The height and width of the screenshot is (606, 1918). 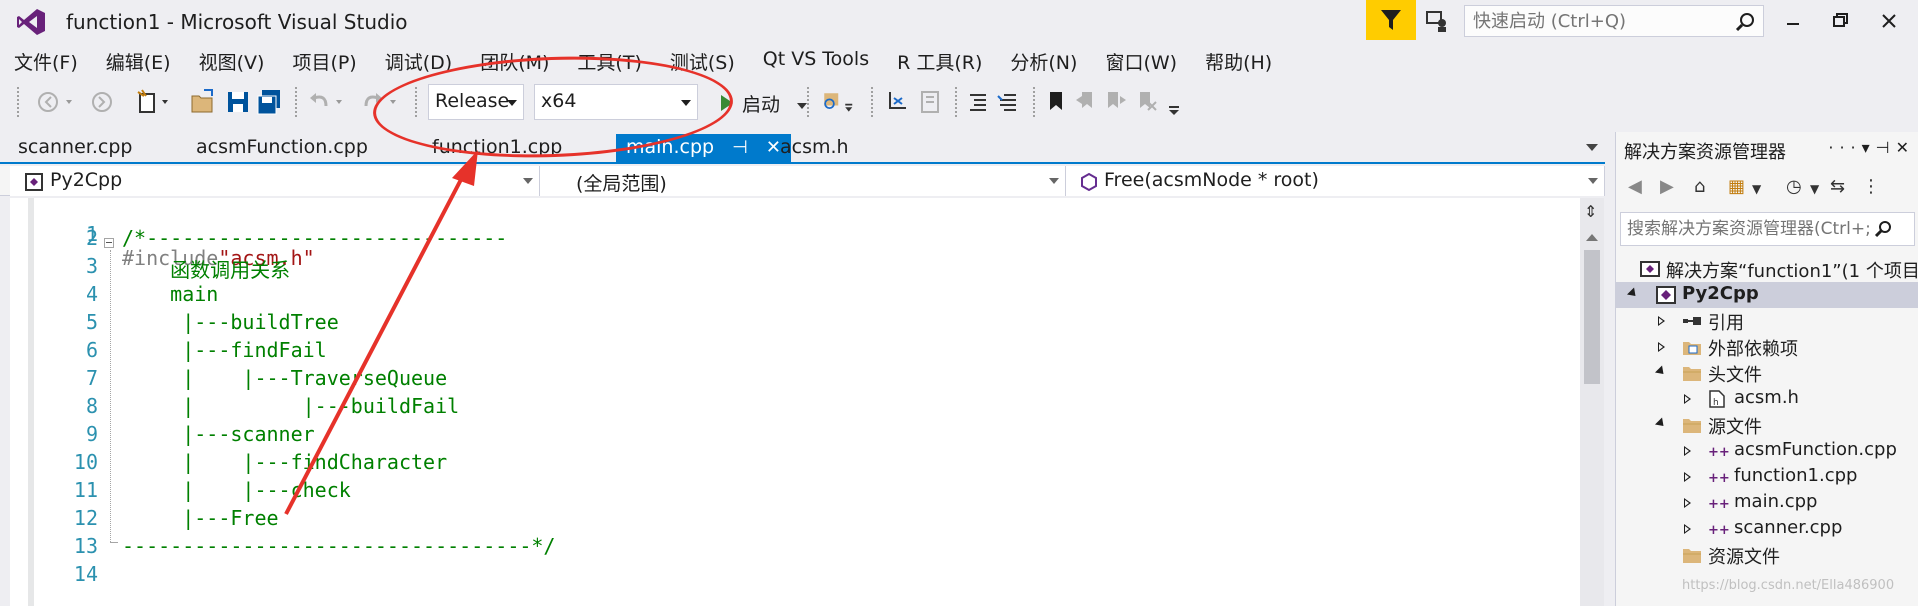 What do you see at coordinates (939, 61) in the screenshot?
I see `menu-r-tools: R 工具(R)` at bounding box center [939, 61].